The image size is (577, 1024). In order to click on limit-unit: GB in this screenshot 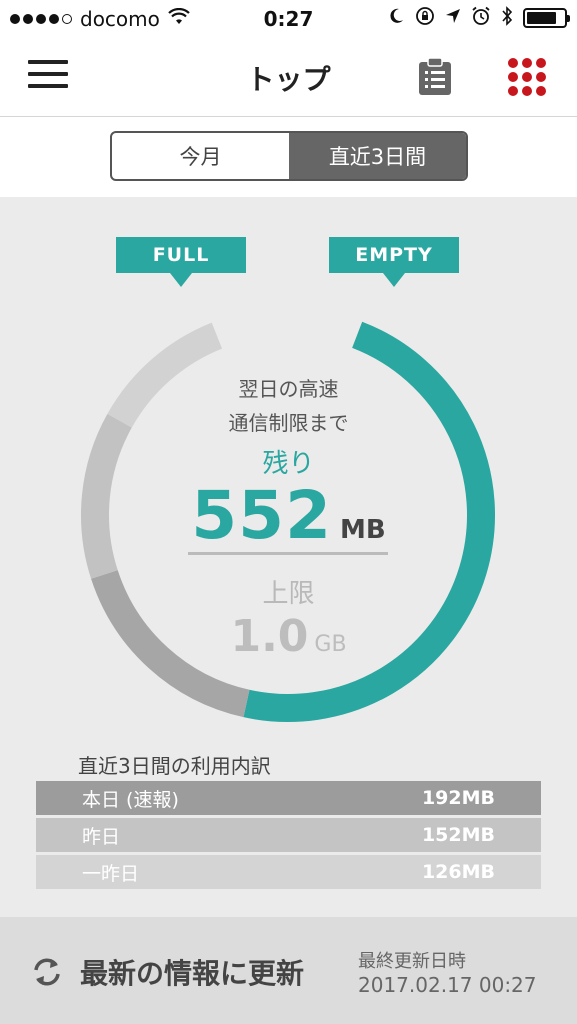, I will do `click(330, 644)`.